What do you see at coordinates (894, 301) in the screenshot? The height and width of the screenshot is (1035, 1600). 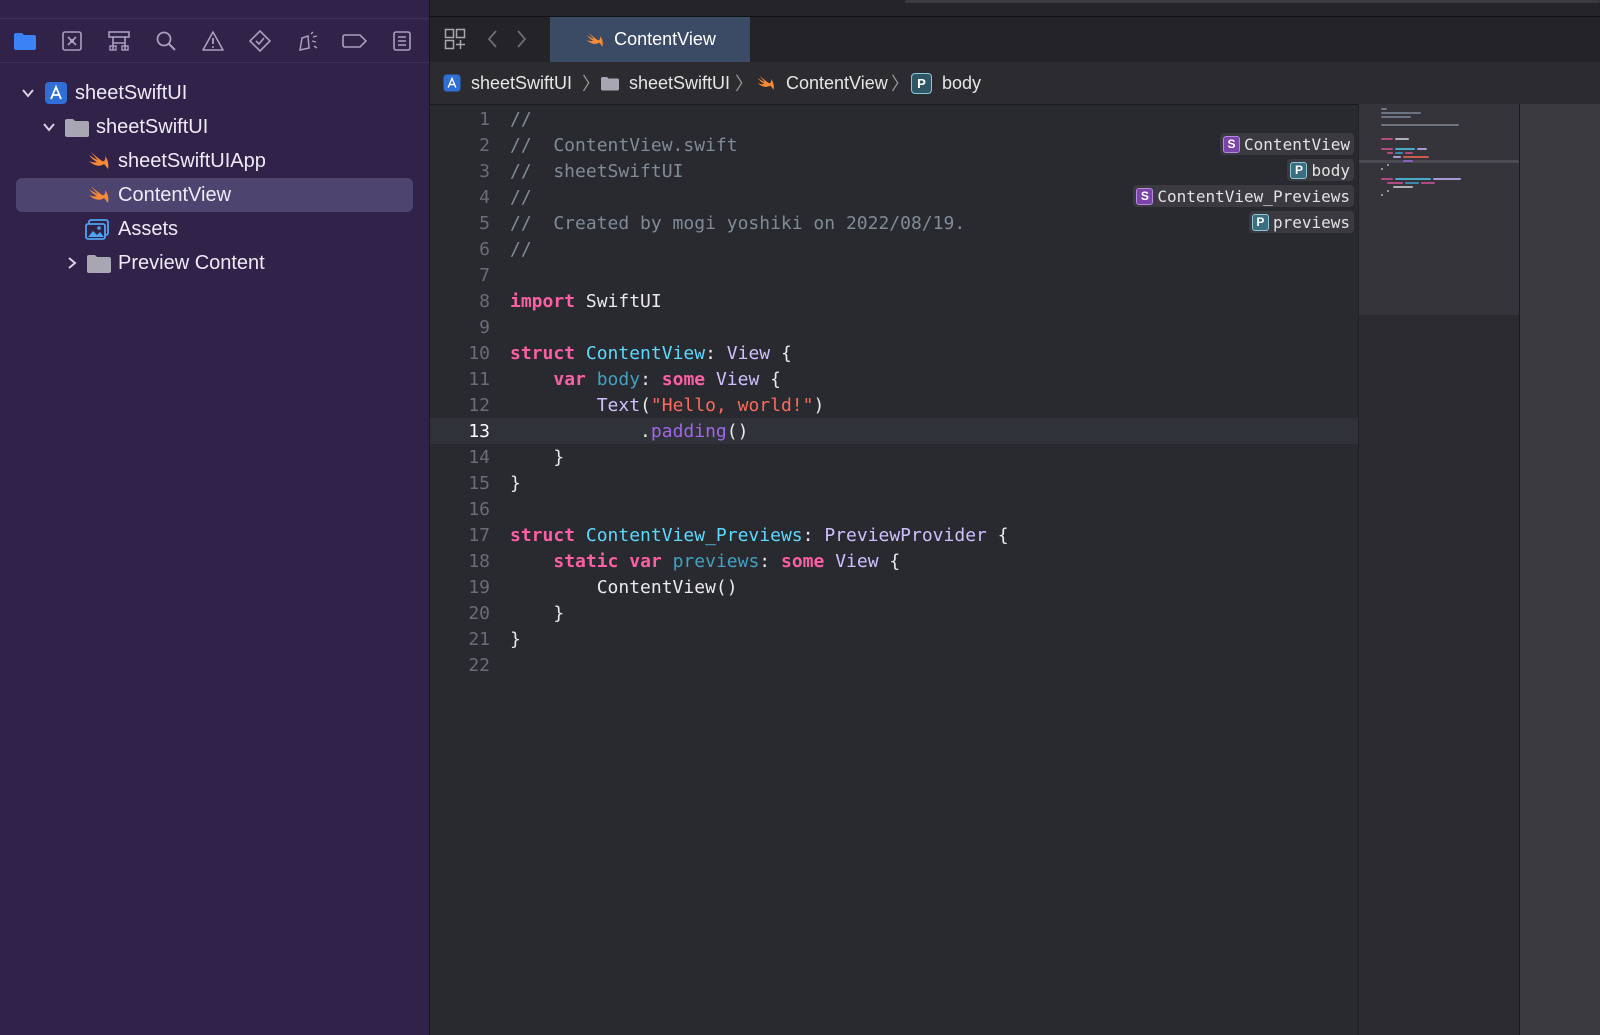 I see `code-line: 8 import SwiftUI` at bounding box center [894, 301].